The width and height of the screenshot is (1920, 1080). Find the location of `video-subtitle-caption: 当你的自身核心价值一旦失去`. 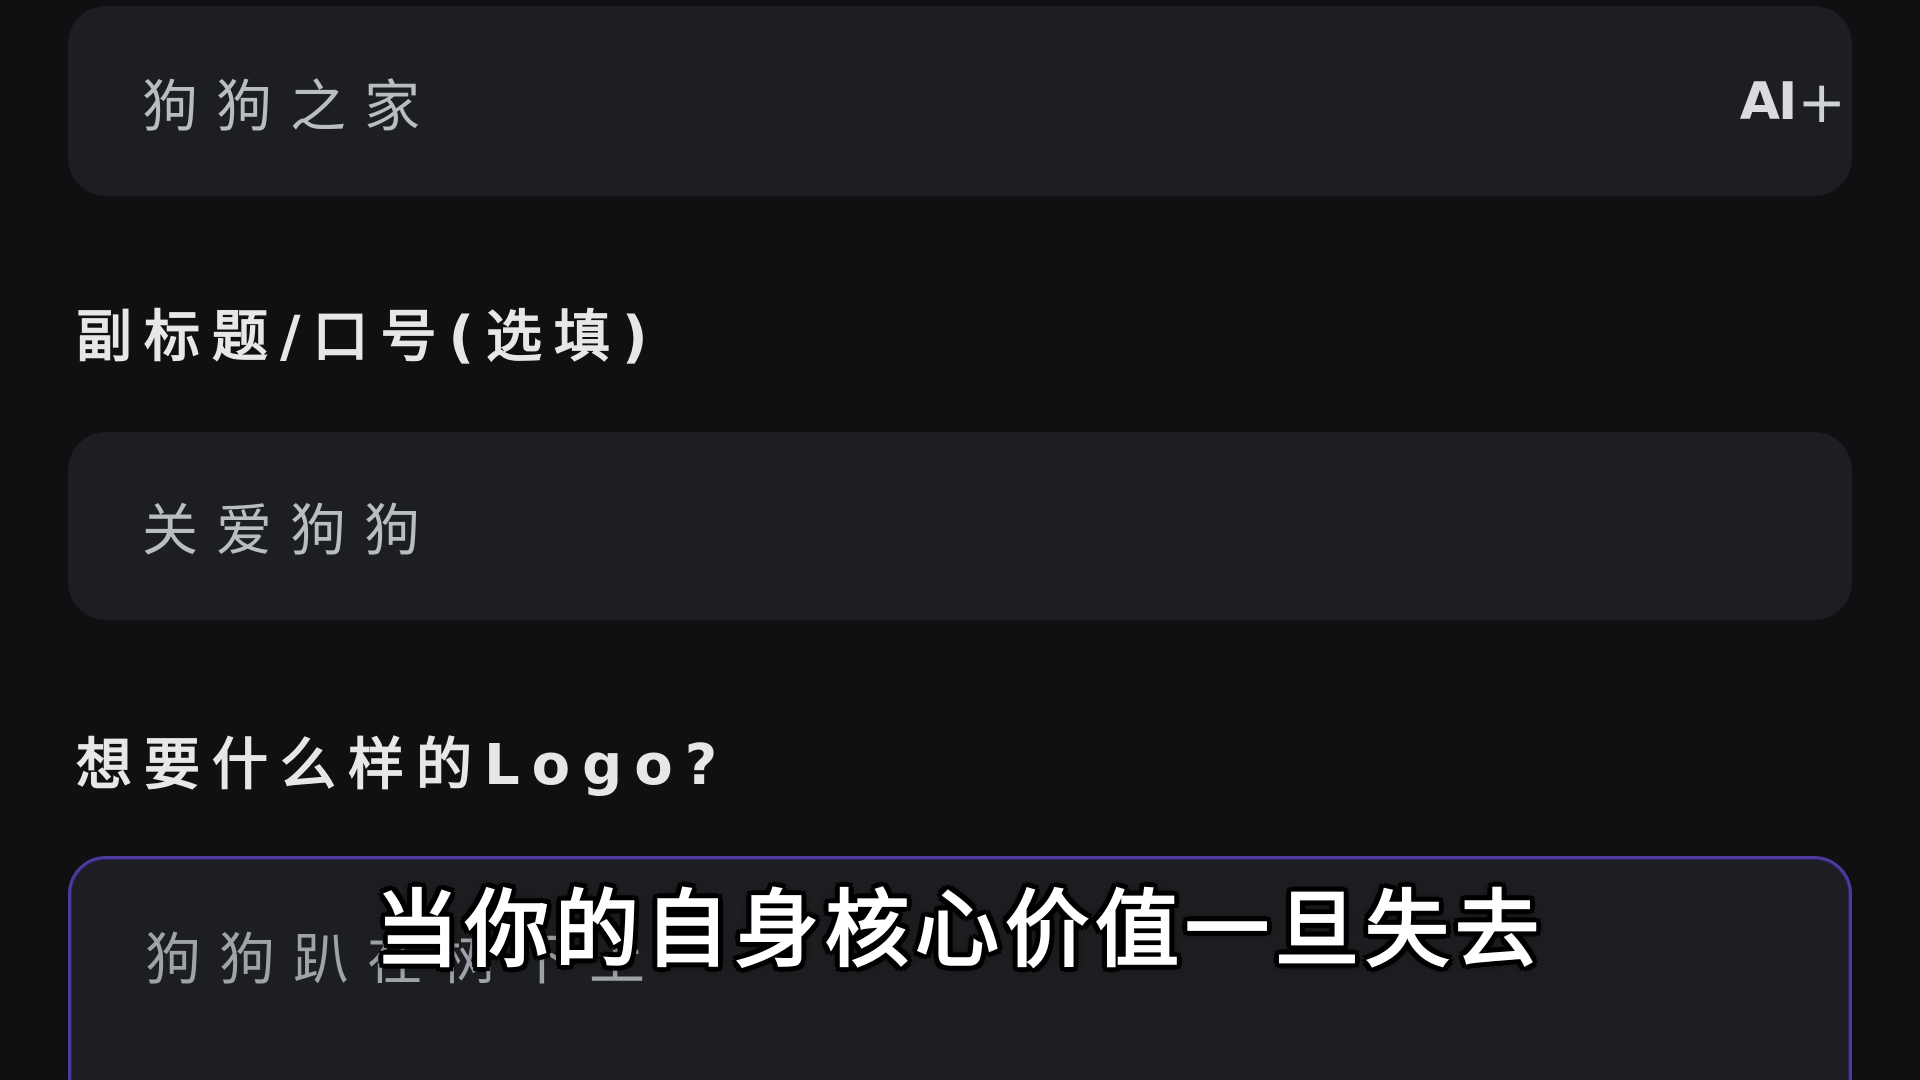

video-subtitle-caption: 当你的自身核心价值一旦失去 is located at coordinates (959, 930).